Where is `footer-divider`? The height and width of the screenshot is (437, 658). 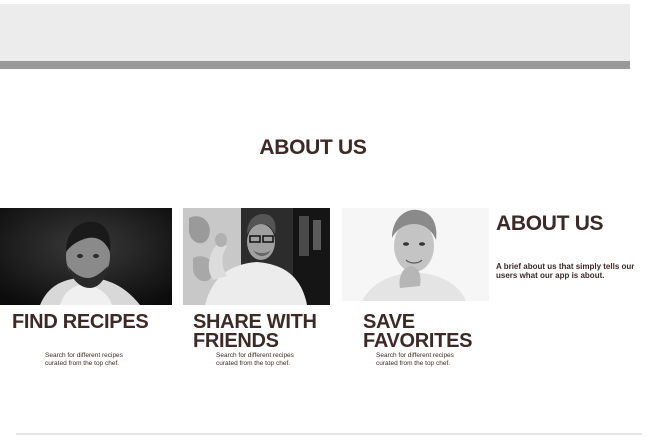 footer-divider is located at coordinates (329, 434).